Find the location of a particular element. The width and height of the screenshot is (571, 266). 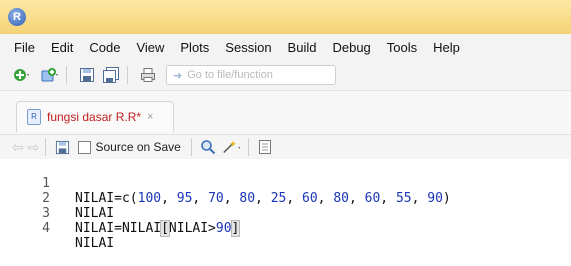

title-bar: R is located at coordinates (285, 17).